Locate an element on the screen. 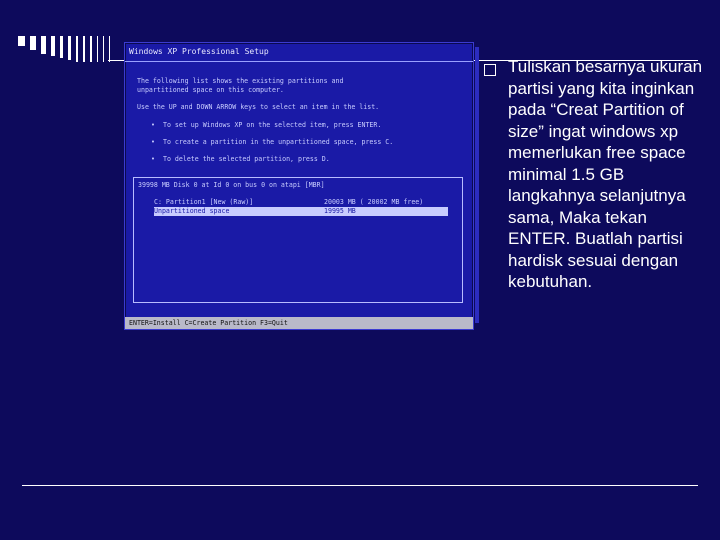 The image size is (720, 540). bottom-divider is located at coordinates (360, 485).